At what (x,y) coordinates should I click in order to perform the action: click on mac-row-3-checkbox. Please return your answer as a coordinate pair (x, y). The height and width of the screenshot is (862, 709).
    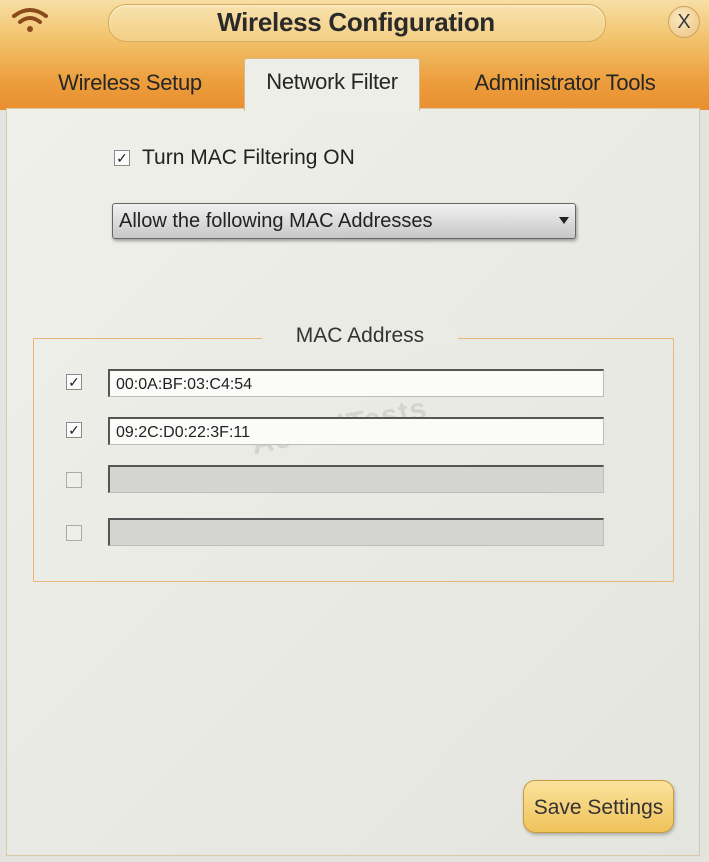
    Looking at the image, I should click on (74, 480).